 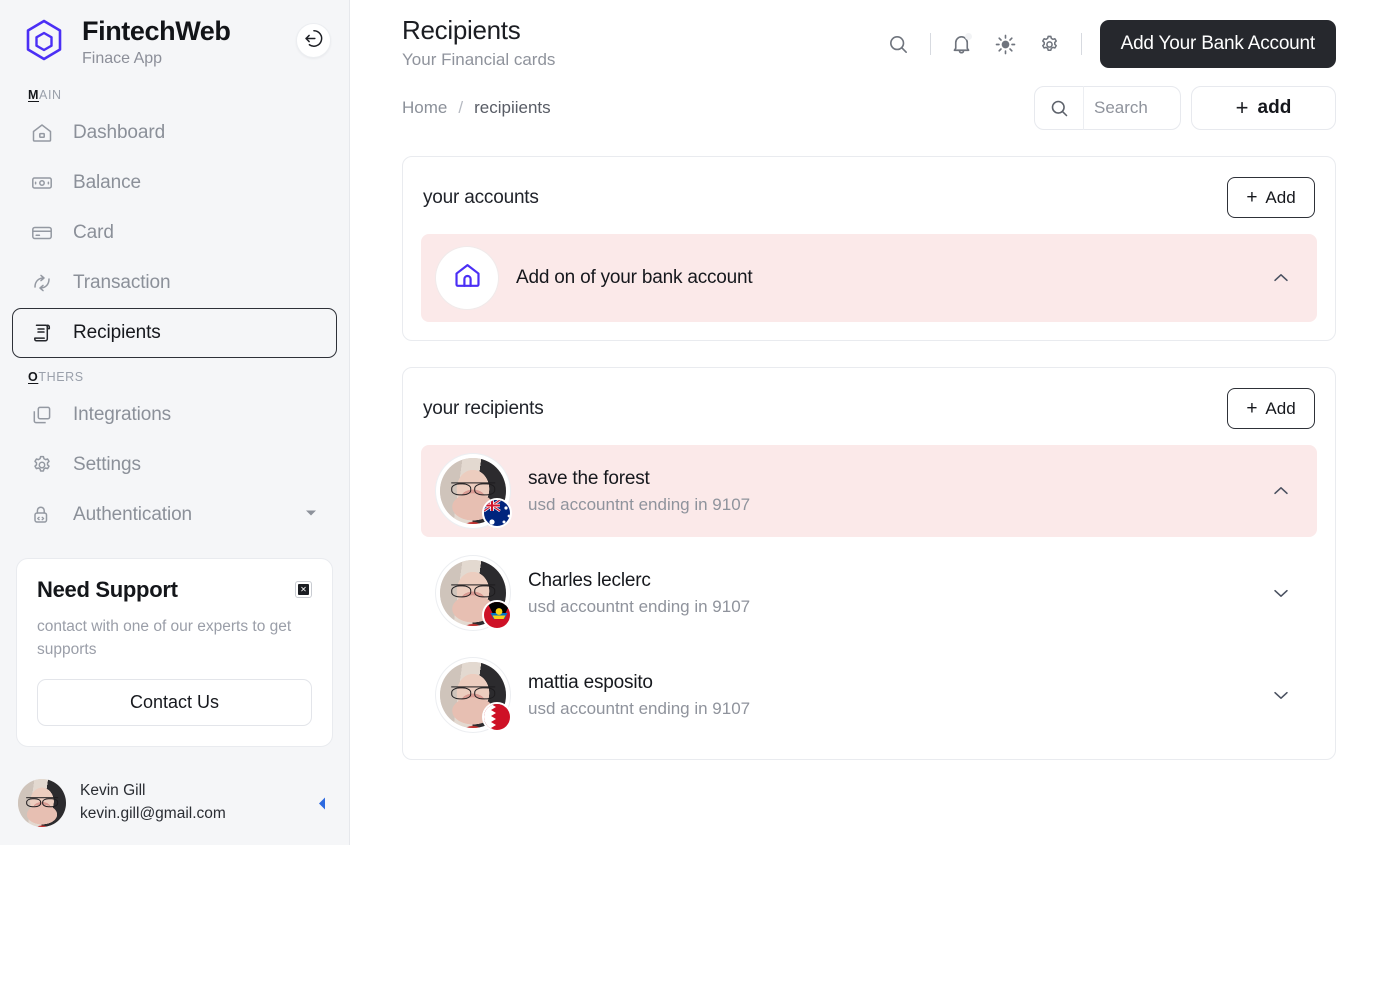 I want to click on hexagon-logo-icon, so click(x=44, y=42).